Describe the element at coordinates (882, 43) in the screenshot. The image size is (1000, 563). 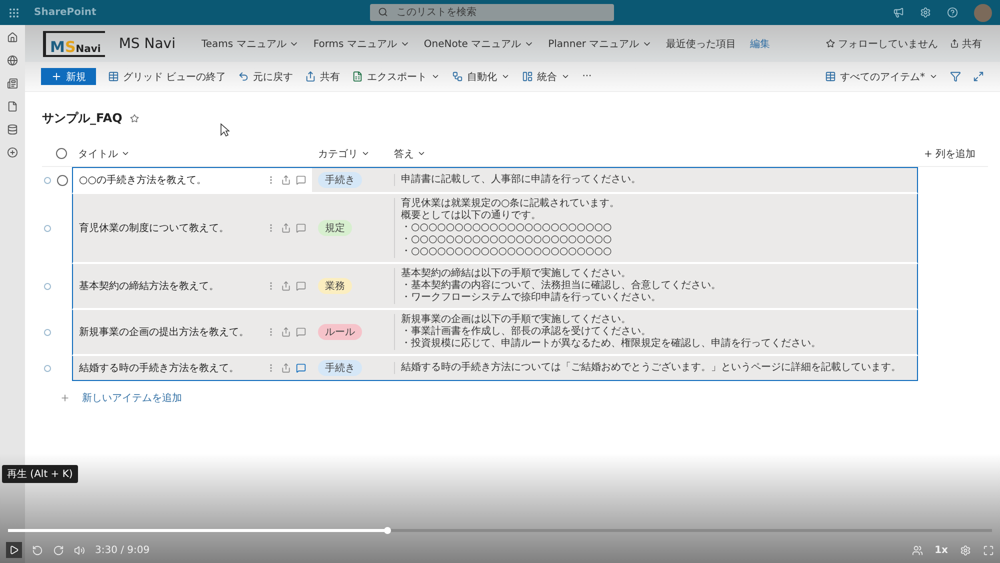
I see `follow-button: フォローしていません` at that location.